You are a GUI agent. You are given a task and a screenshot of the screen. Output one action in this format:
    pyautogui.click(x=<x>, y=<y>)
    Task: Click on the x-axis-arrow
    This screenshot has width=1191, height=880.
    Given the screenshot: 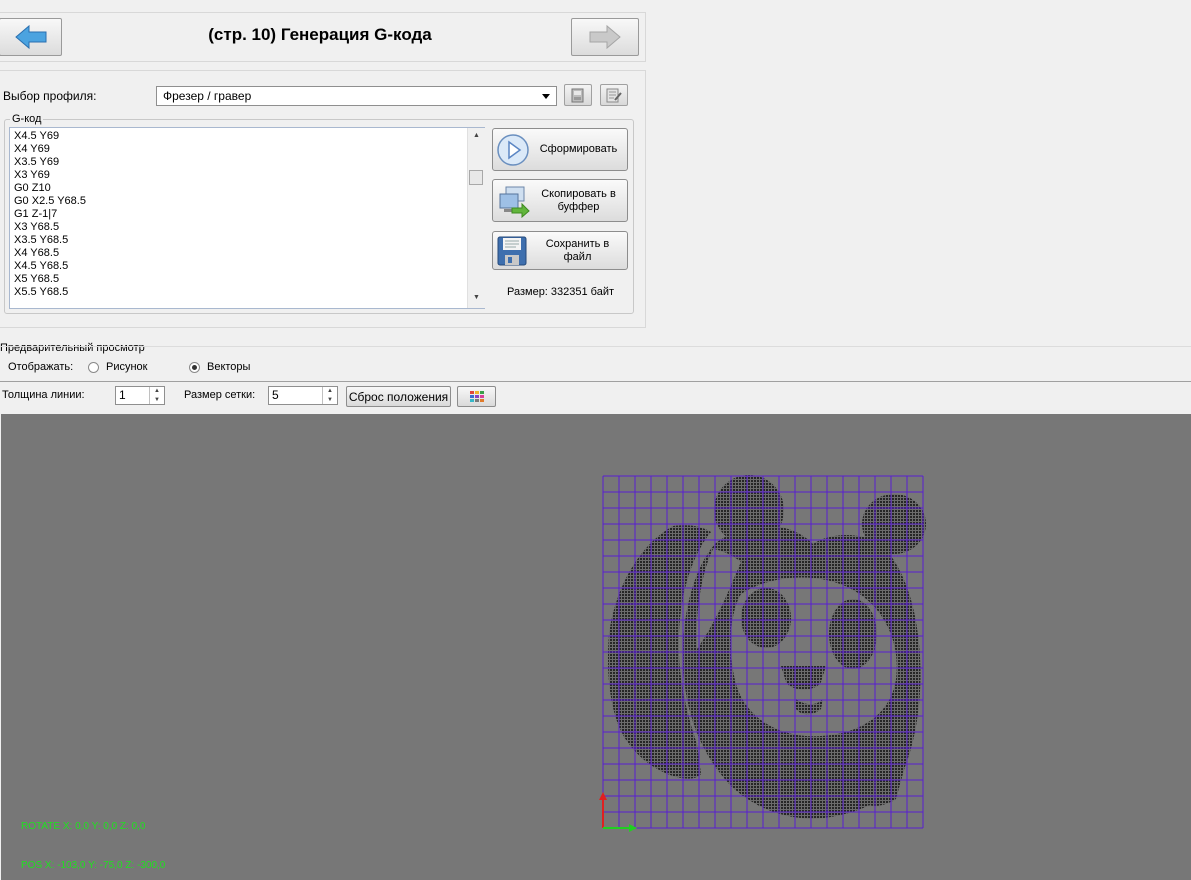 What is the action you would take?
    pyautogui.click(x=633, y=828)
    